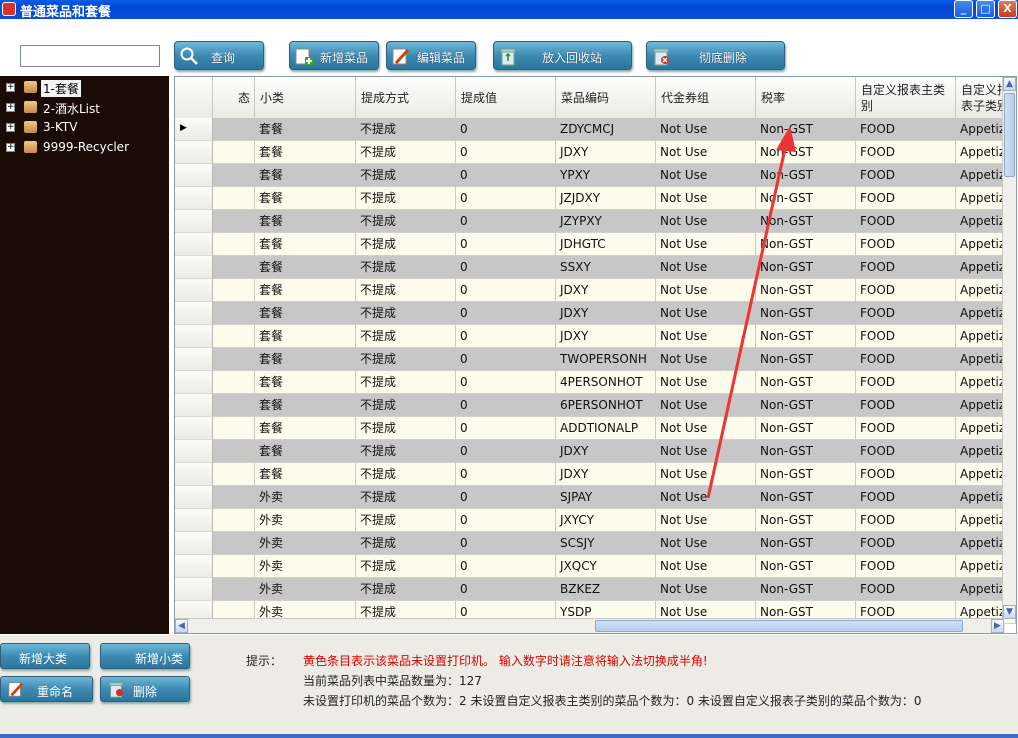 This screenshot has width=1018, height=738. I want to click on table-row: 套餐 不提成 0 ZDYCMCJ Not Use Non-GST FOOD Appetiz, so click(614, 129).